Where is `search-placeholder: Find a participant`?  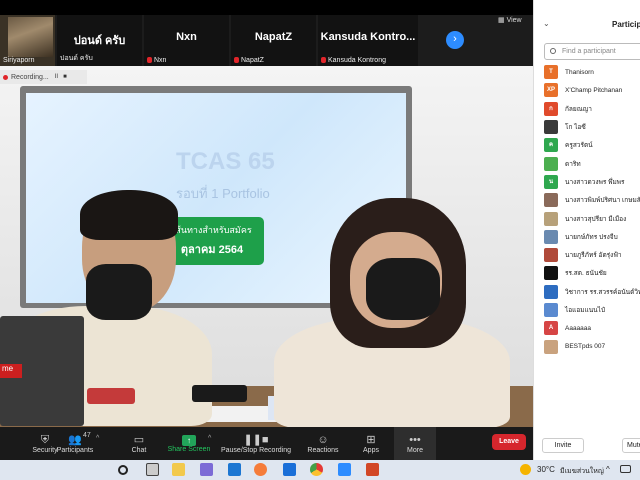
search-placeholder: Find a participant is located at coordinates (589, 51).